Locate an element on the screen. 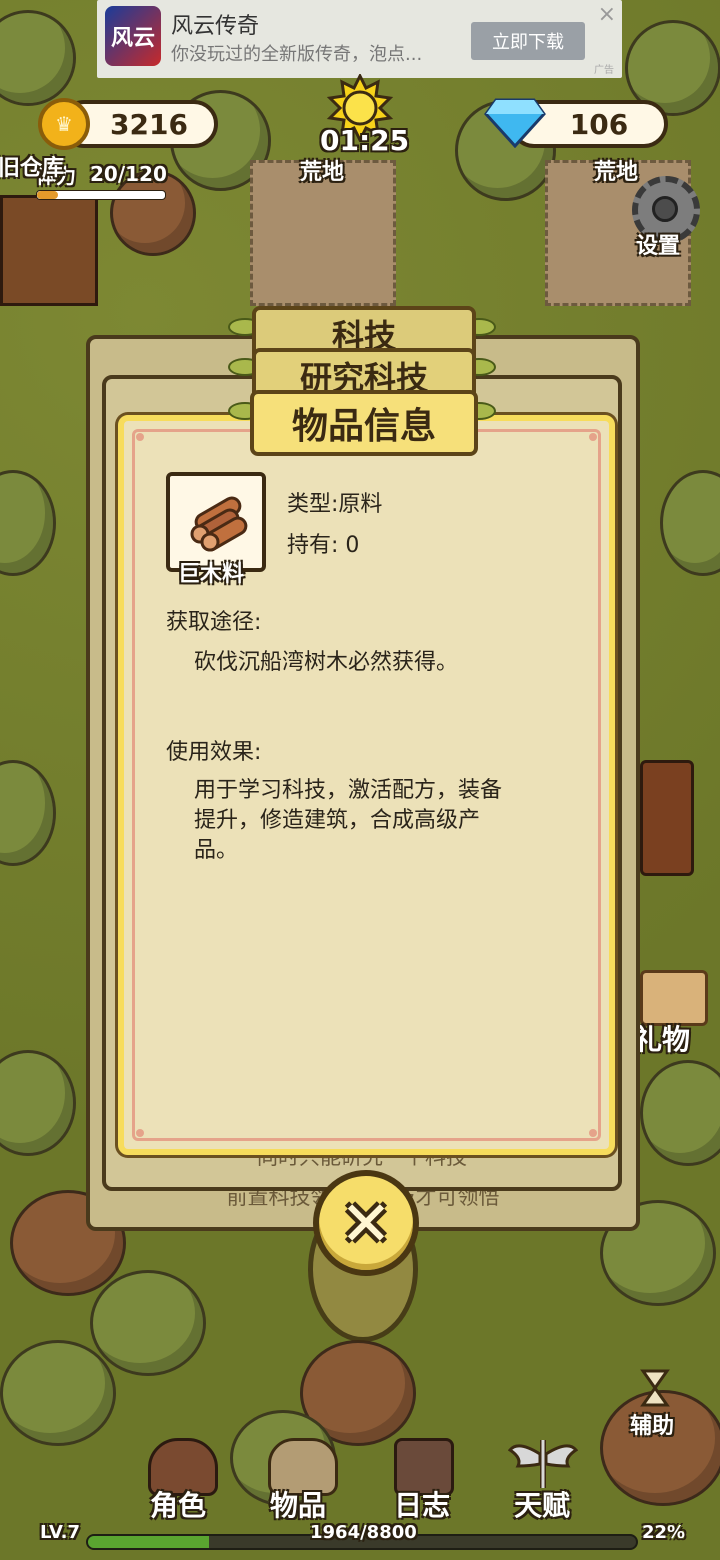  item-name: 巨木料 is located at coordinates (211, 574).